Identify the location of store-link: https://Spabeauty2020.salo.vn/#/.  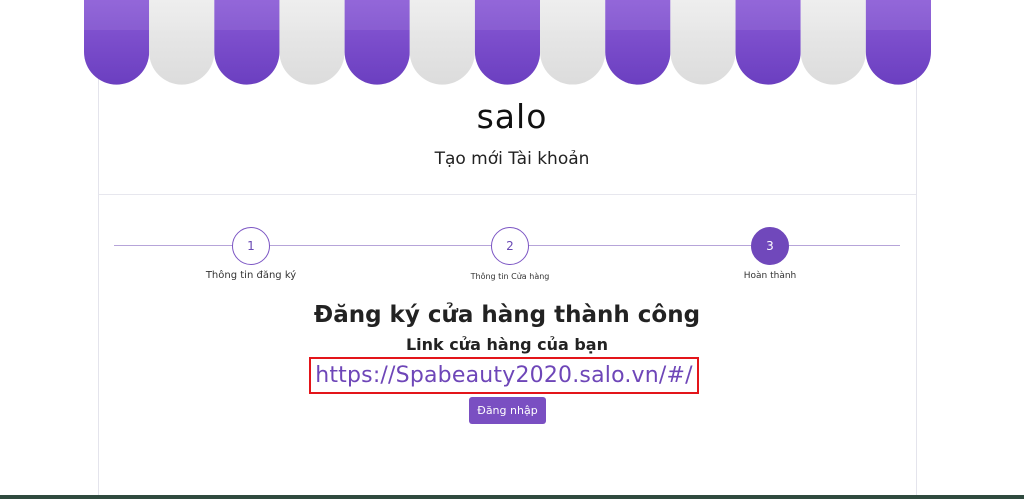
(504, 375).